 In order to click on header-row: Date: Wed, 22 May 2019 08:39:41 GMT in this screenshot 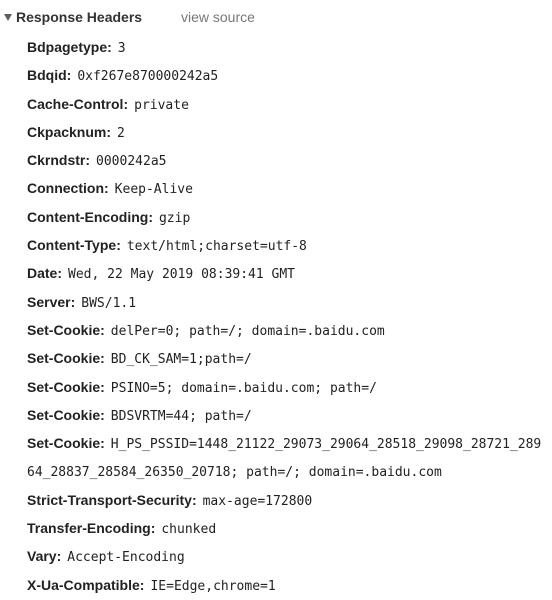, I will do `click(161, 274)`.